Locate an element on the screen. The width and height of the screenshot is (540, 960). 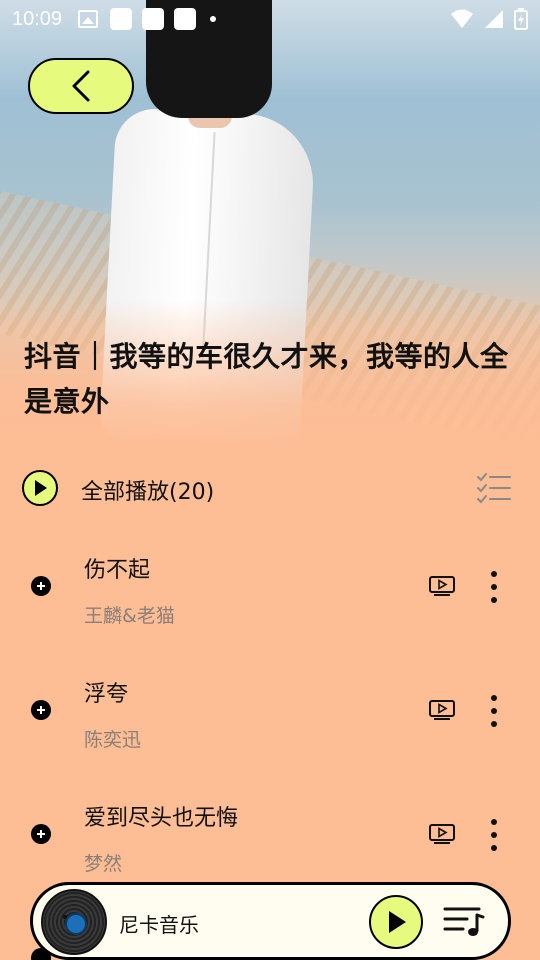
song-row: 浮夸 陈奕迅 is located at coordinates (270, 714).